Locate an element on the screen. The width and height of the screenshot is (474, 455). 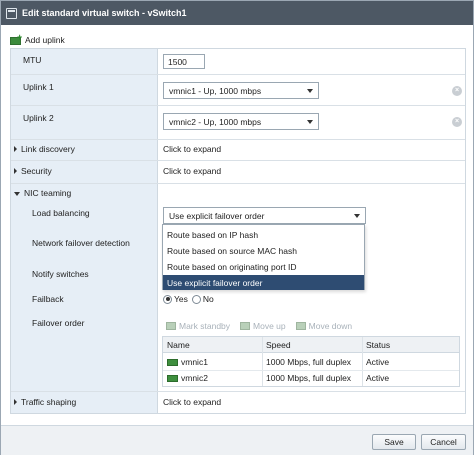
move-down-label: Move down is located at coordinates (330, 326).